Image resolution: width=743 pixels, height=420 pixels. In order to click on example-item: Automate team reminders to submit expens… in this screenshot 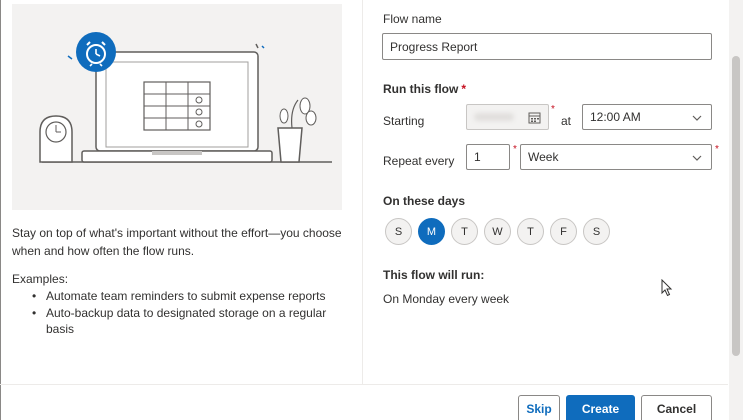, I will do `click(190, 296)`.